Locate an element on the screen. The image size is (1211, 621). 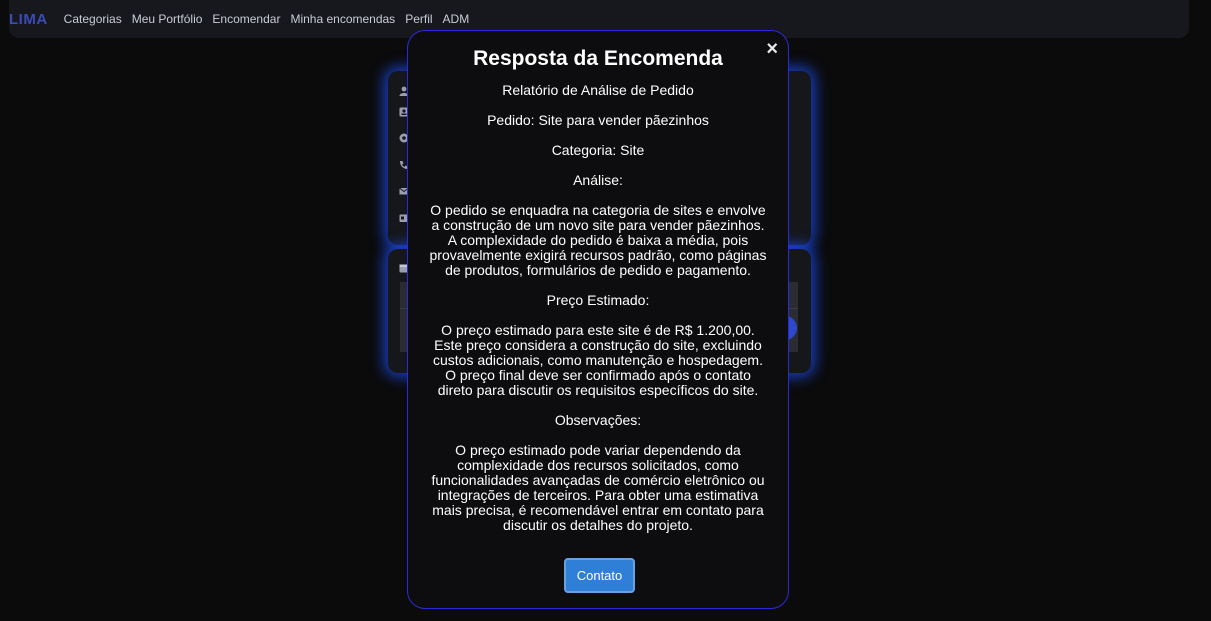
order-category: Categoria: Site is located at coordinates (598, 150).